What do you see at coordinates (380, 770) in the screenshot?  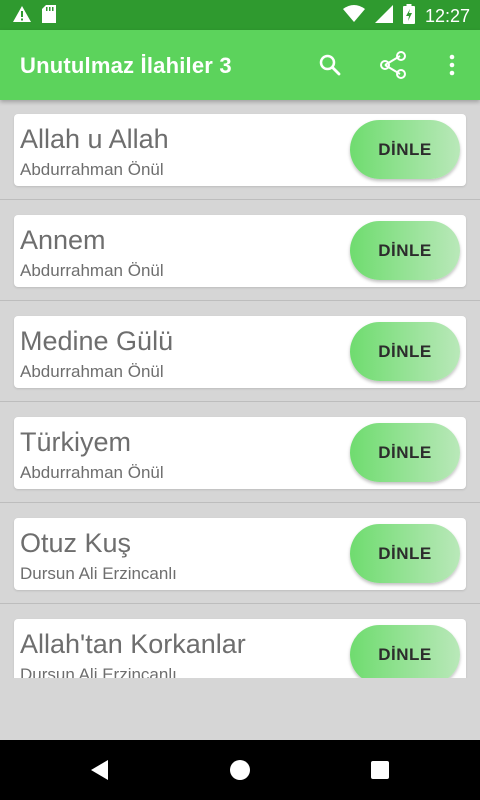 I see `recents-icon` at bounding box center [380, 770].